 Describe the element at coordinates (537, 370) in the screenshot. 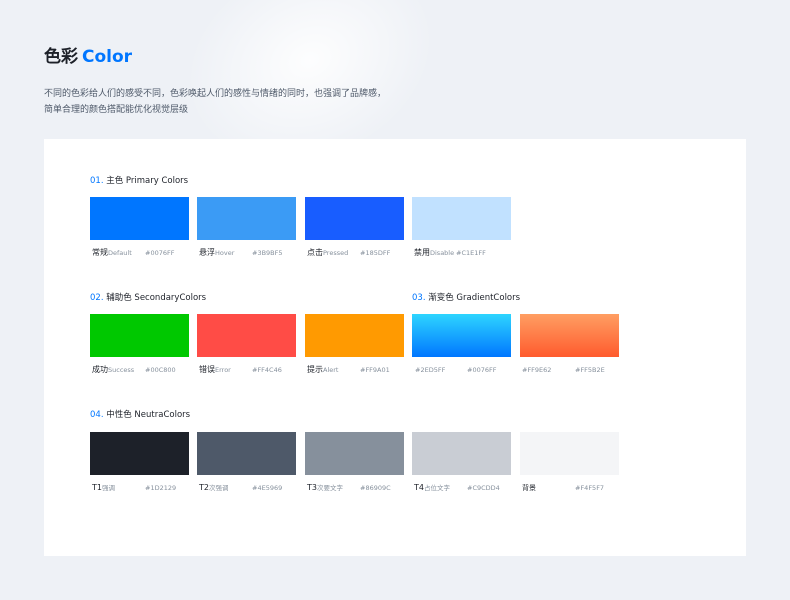

I see `hex-gradient-orange-from: #FF9E62` at that location.